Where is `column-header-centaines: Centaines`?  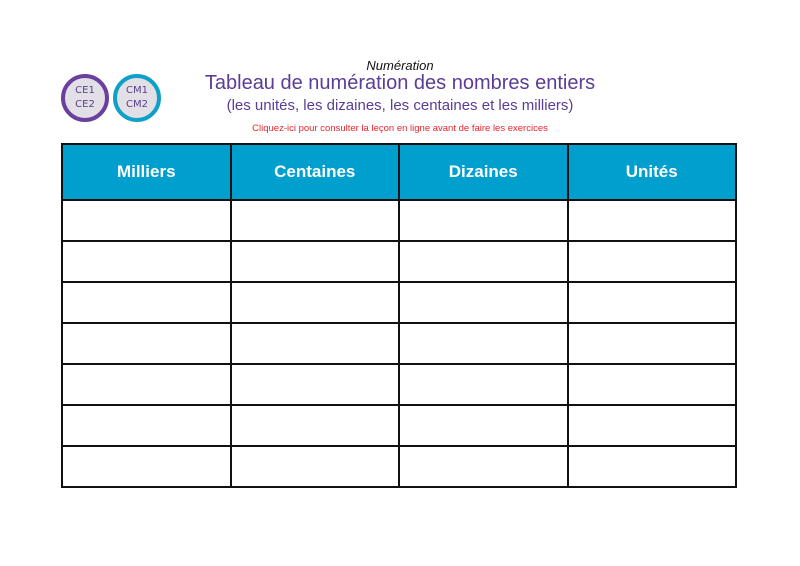
column-header-centaines: Centaines is located at coordinates (314, 172).